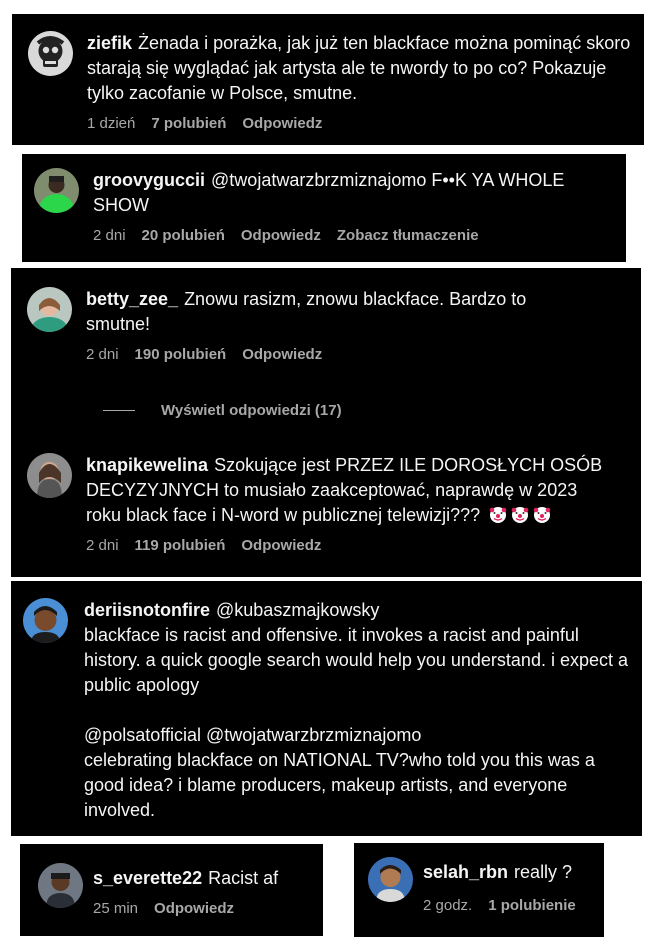 The height and width of the screenshot is (947, 656). Describe the element at coordinates (356, 735) in the screenshot. I see `mention-line: @polsatofficial @twojatwarzbrzmiznajomo` at that location.